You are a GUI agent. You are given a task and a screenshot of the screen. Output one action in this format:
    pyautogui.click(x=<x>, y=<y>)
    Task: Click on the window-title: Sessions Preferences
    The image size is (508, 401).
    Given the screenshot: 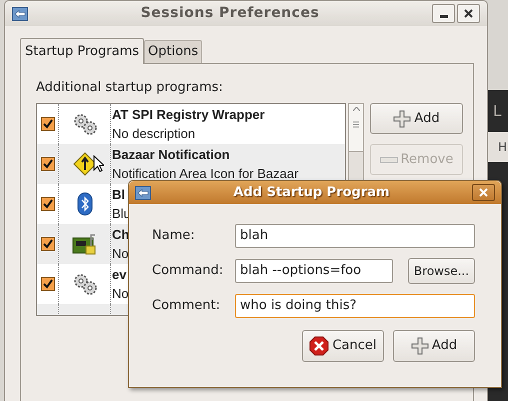 What is the action you would take?
    pyautogui.click(x=230, y=13)
    